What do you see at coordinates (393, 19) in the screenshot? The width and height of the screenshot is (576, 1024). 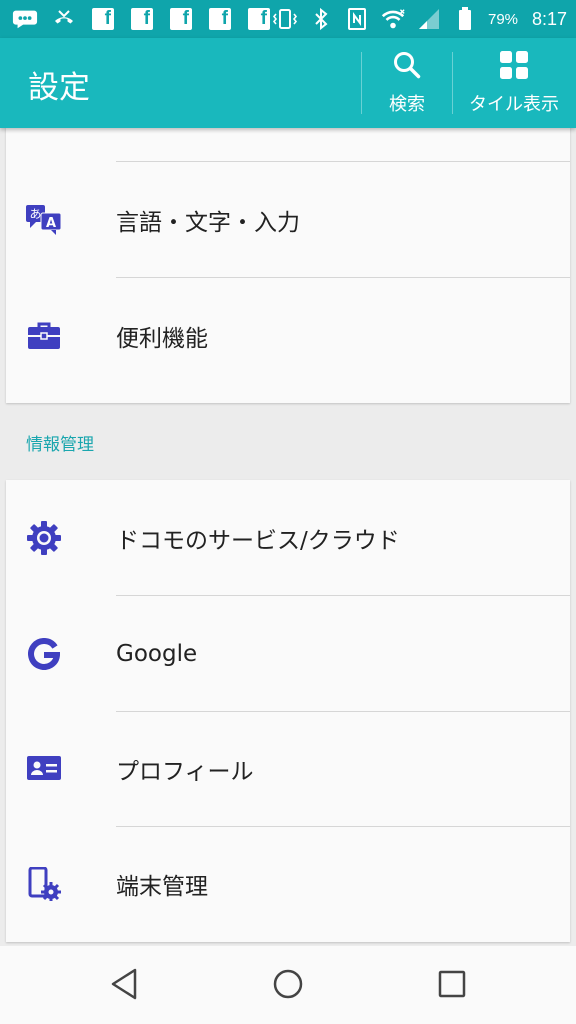 I see `wifi-icon` at bounding box center [393, 19].